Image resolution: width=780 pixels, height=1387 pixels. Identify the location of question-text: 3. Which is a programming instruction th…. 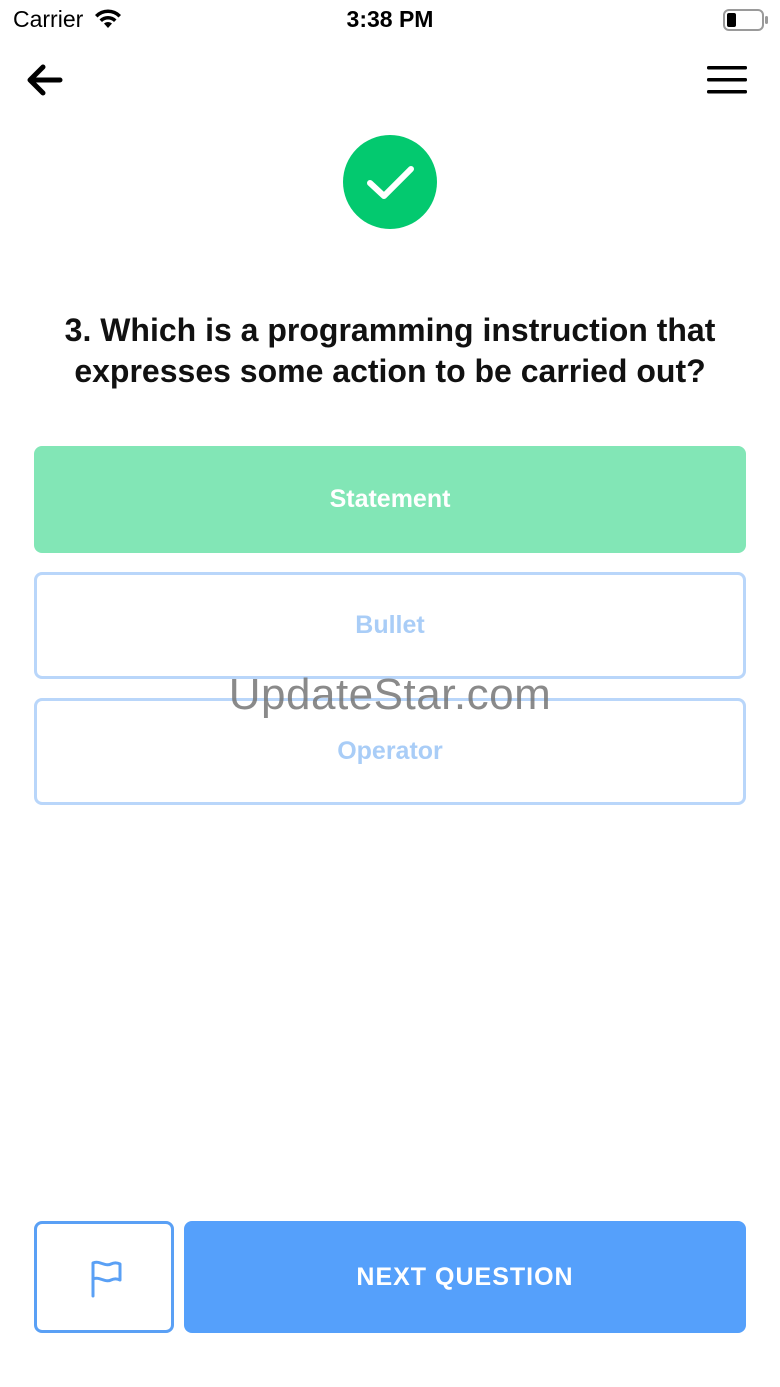
(390, 350).